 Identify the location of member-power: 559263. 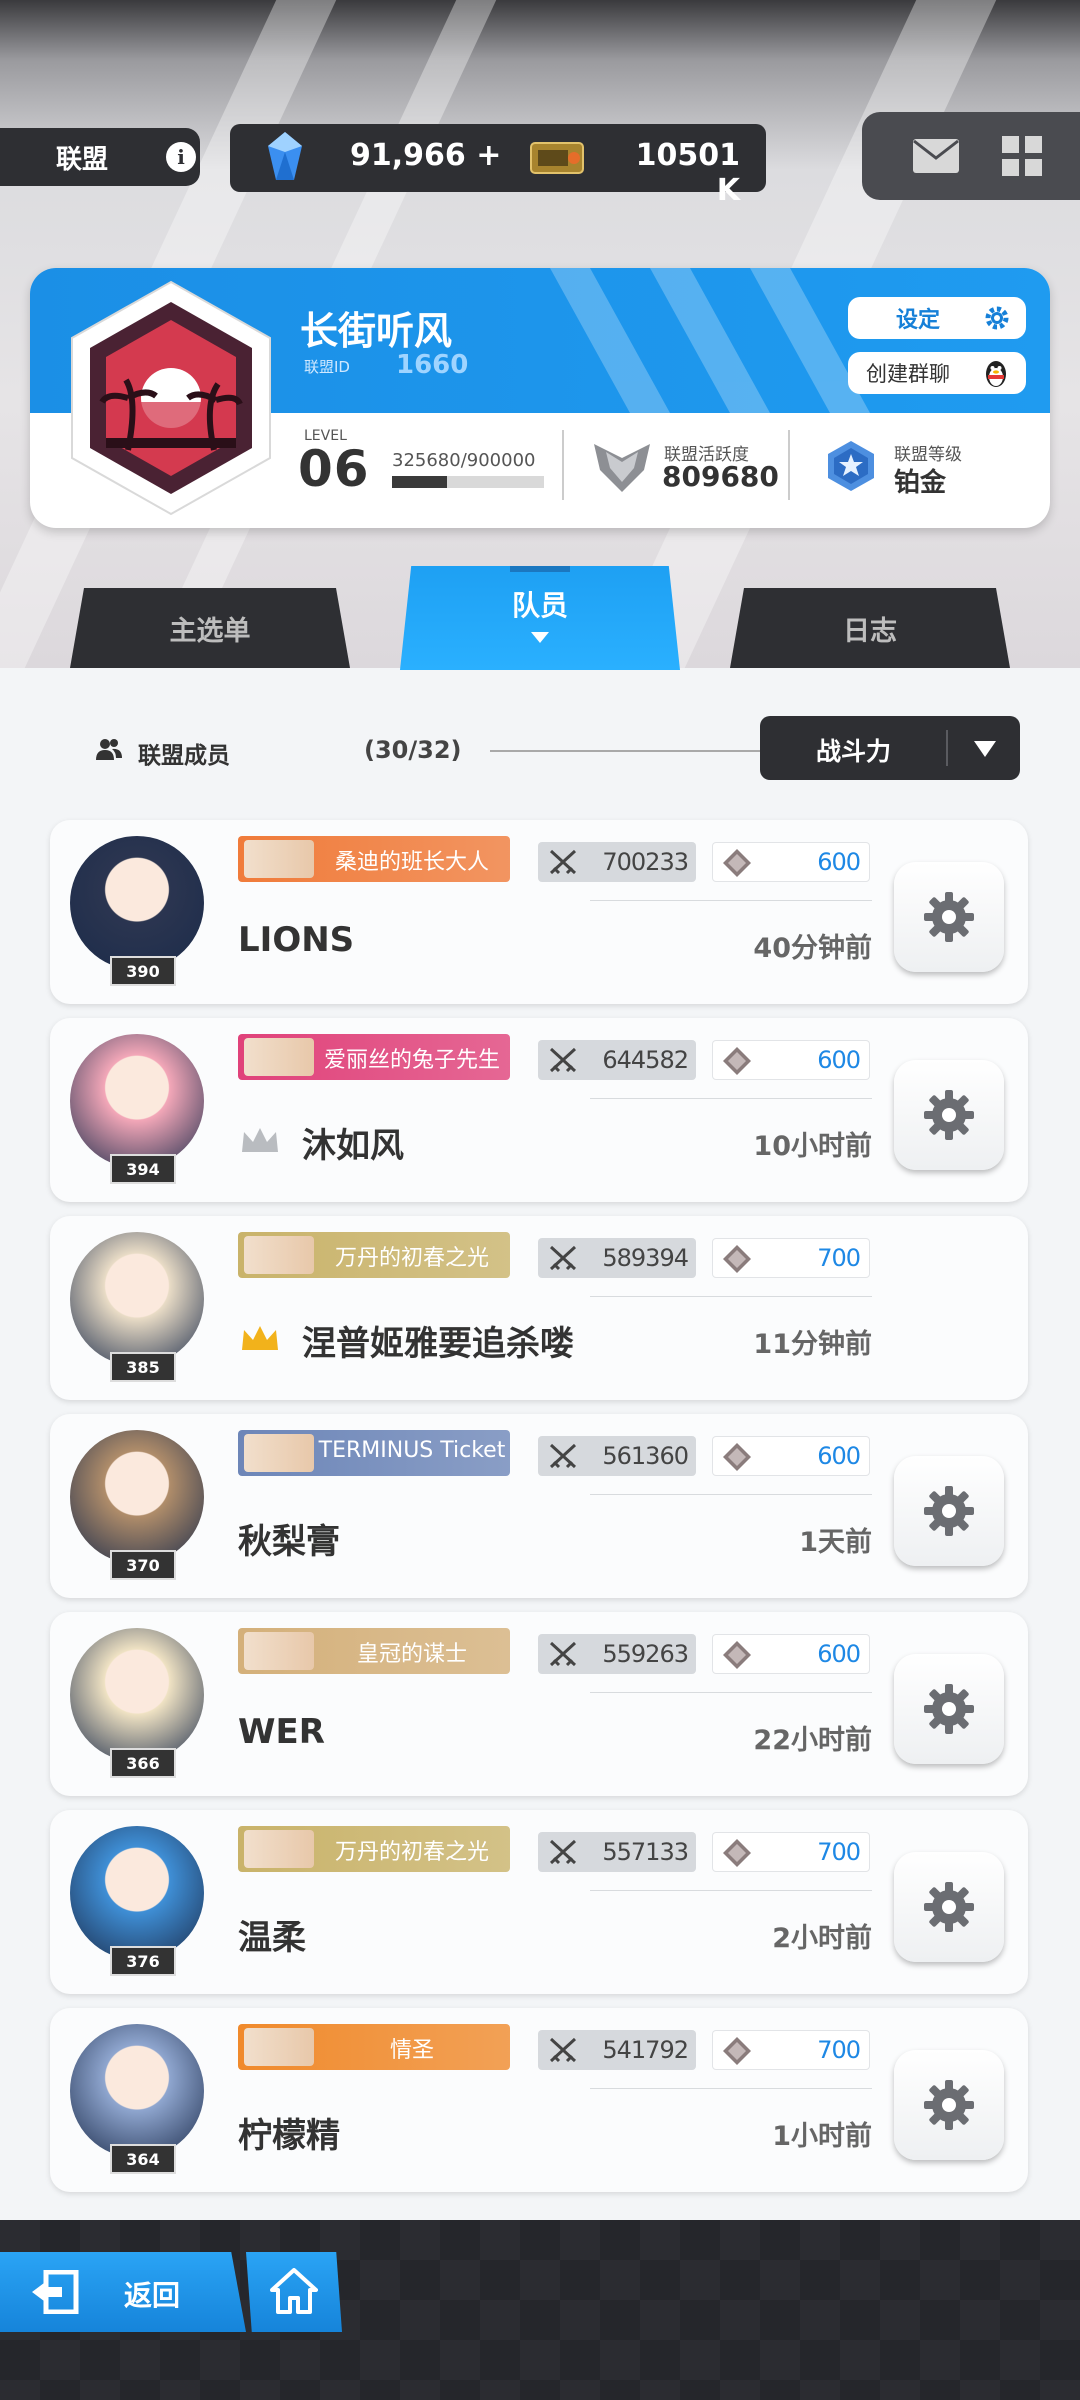
(617, 1654).